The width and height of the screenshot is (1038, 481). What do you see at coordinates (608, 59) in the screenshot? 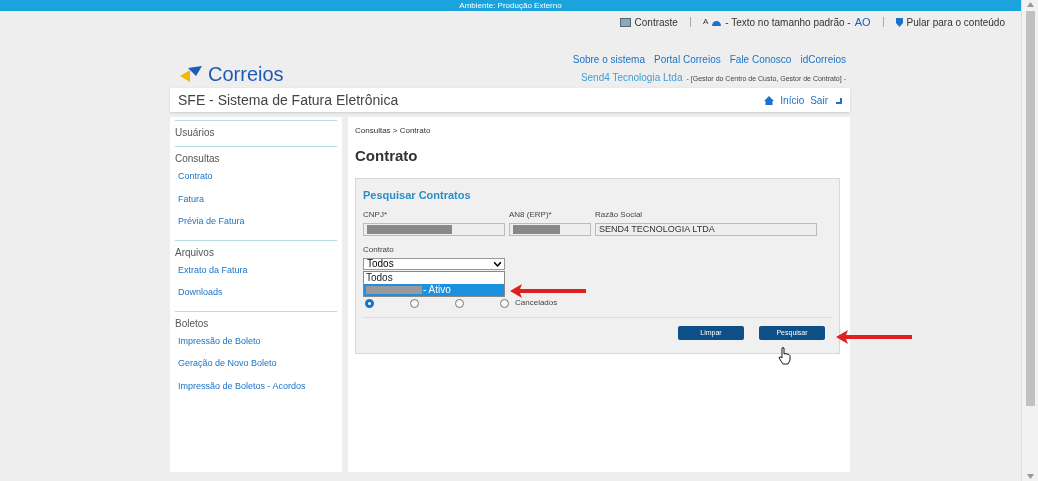
I see `header-link: Sobre o sistema` at bounding box center [608, 59].